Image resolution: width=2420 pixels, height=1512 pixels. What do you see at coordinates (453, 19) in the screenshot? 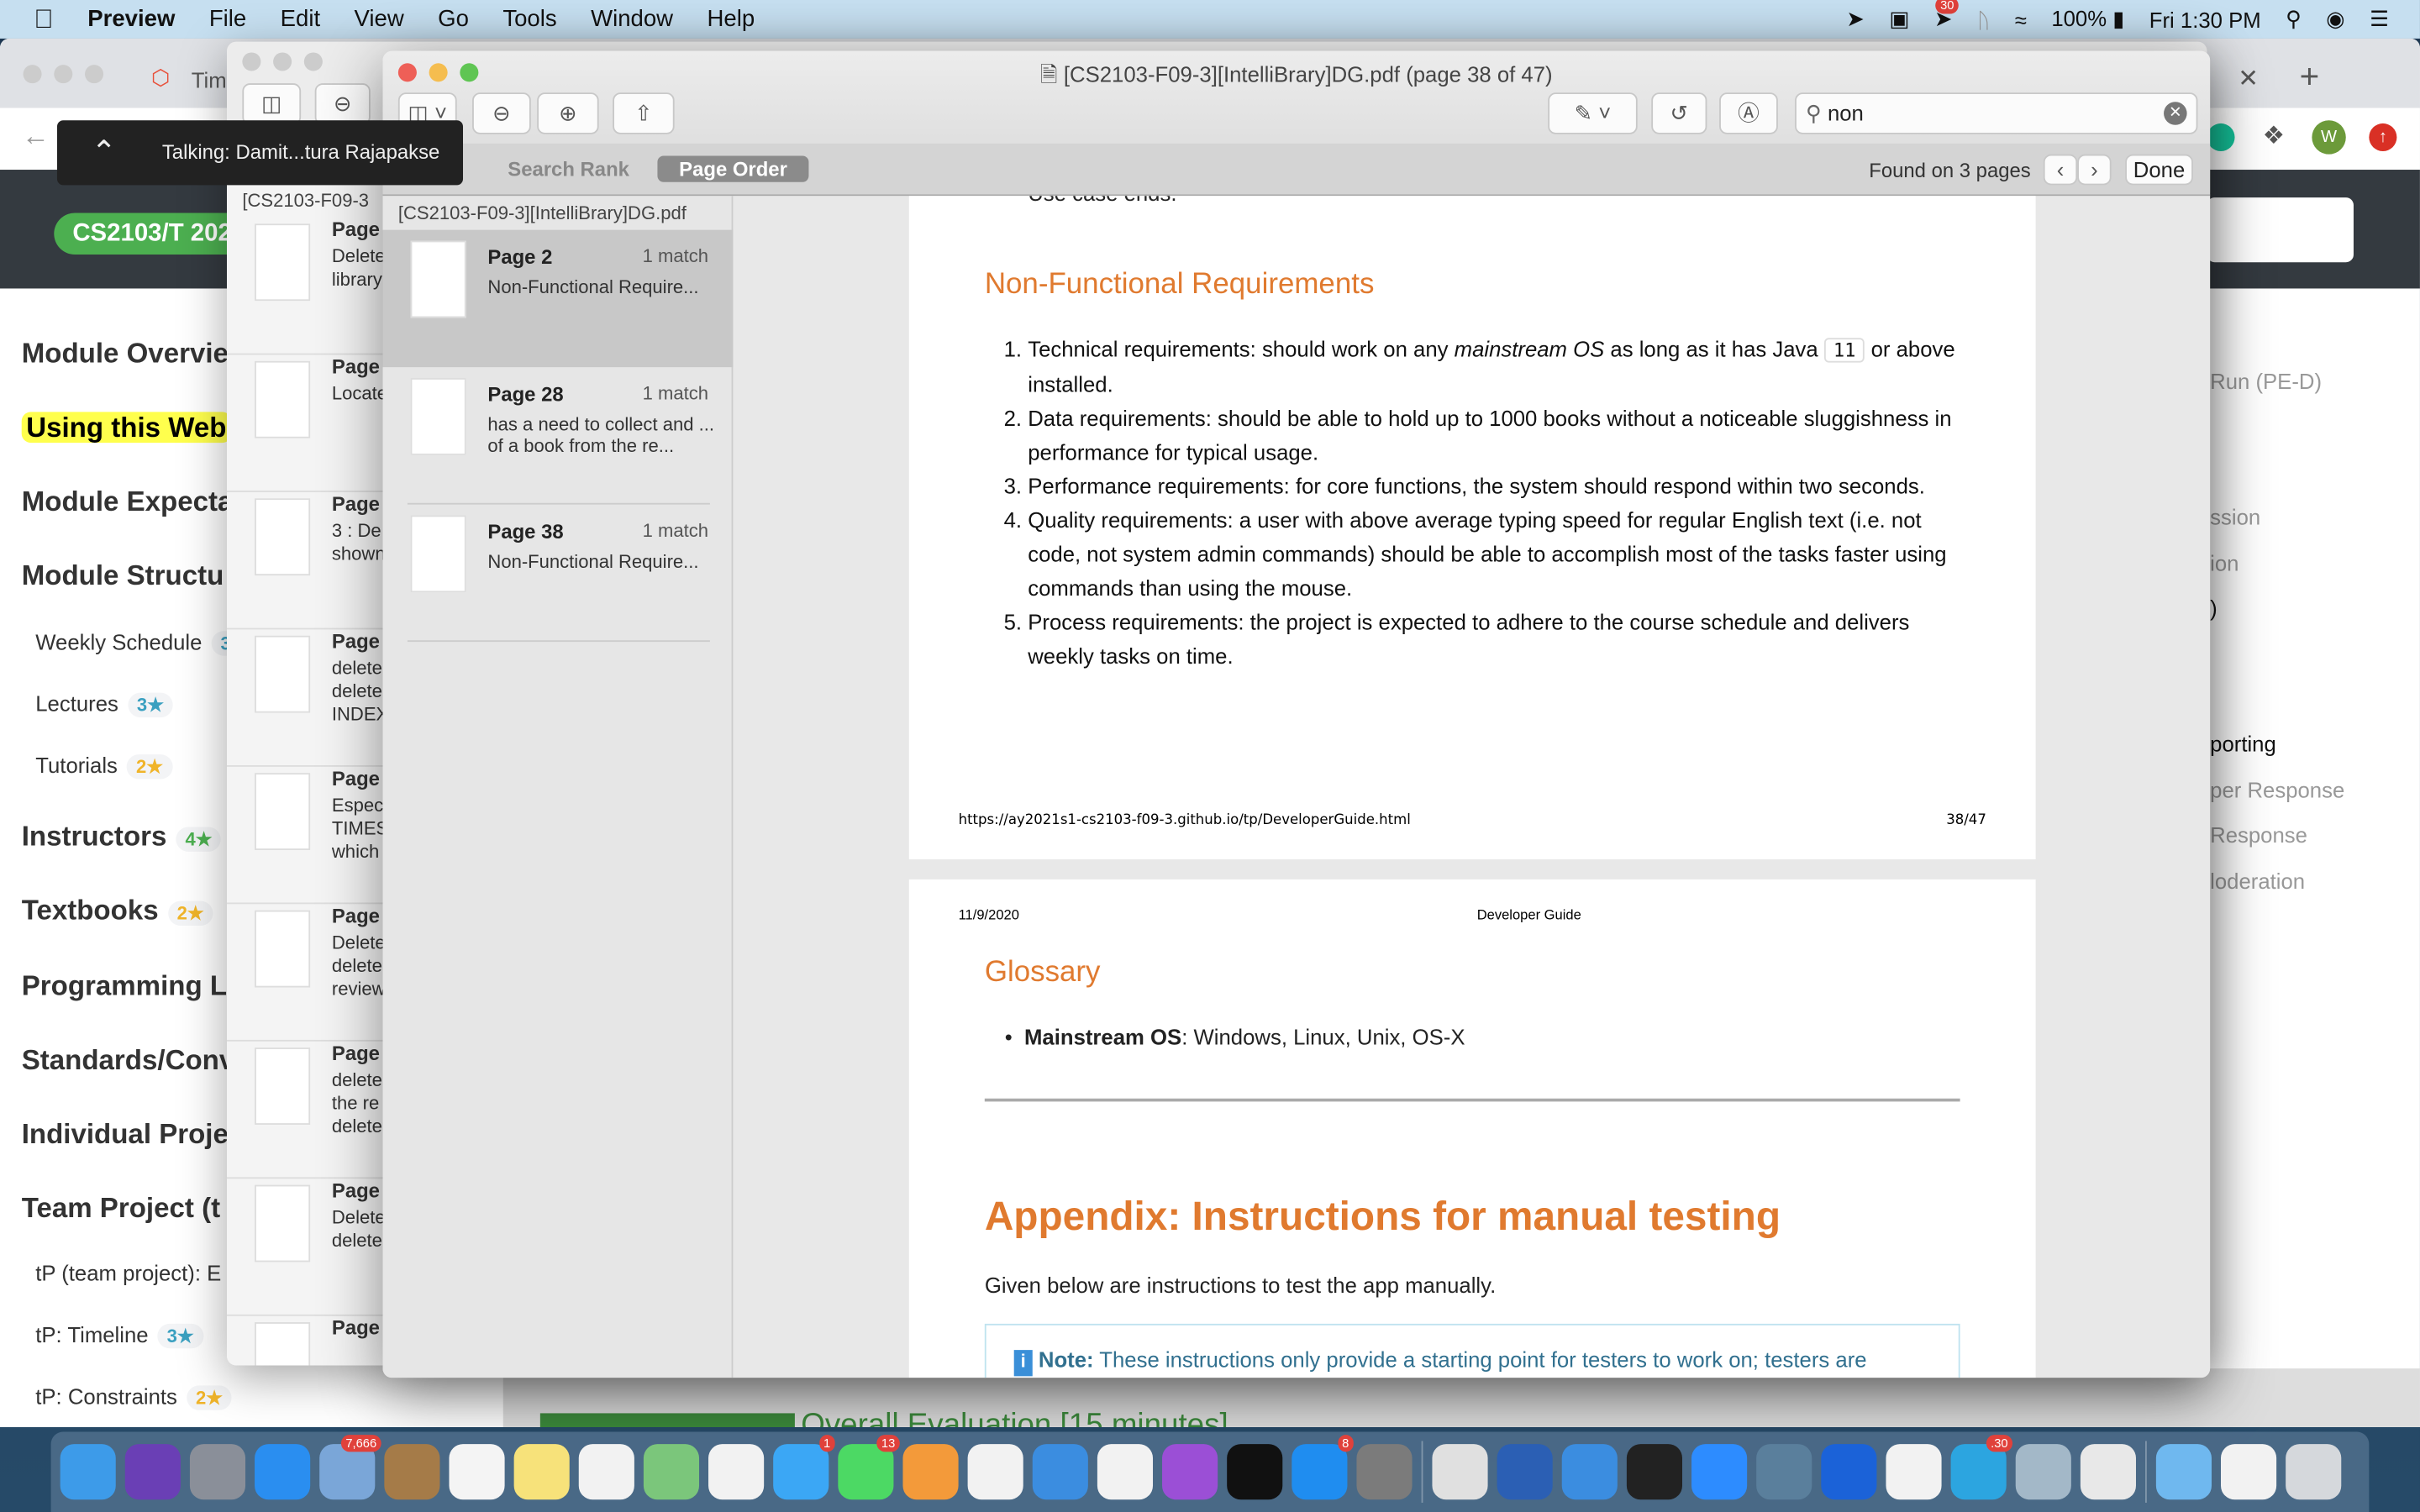
I see `menu-go: Go` at bounding box center [453, 19].